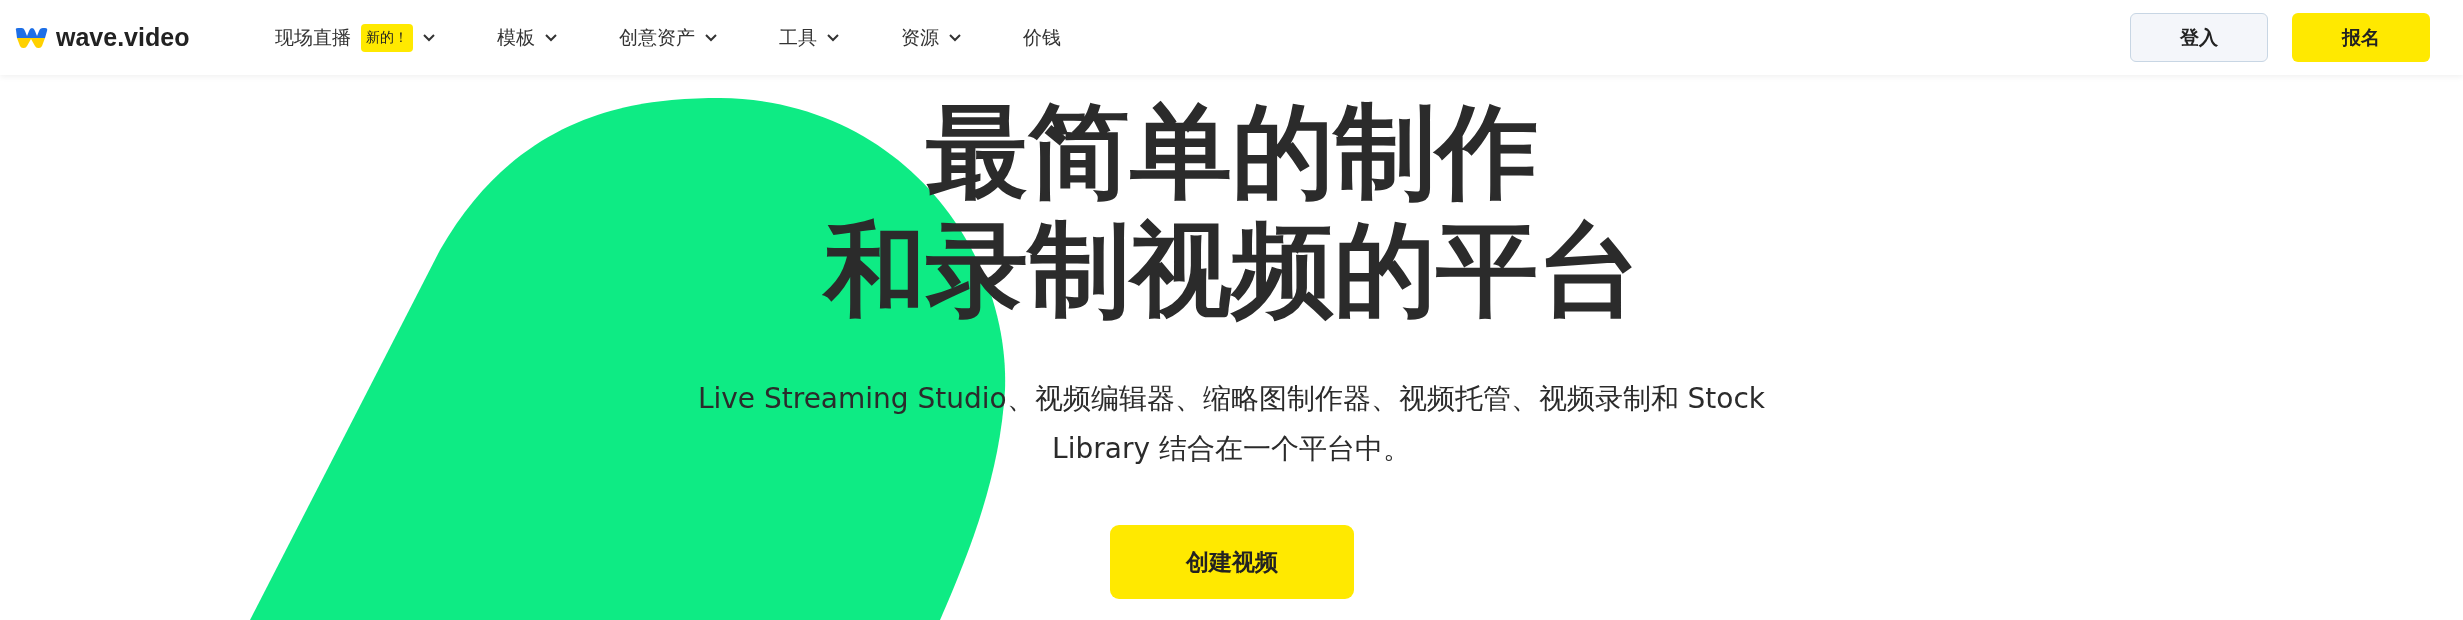  Describe the element at coordinates (1231, 424) in the screenshot. I see `hero-subtitle: Live Streaming Studio、视频编辑器、缩略图制作器、视频托管、视频录制和 Stock Library 结合在一个平台中。` at that location.